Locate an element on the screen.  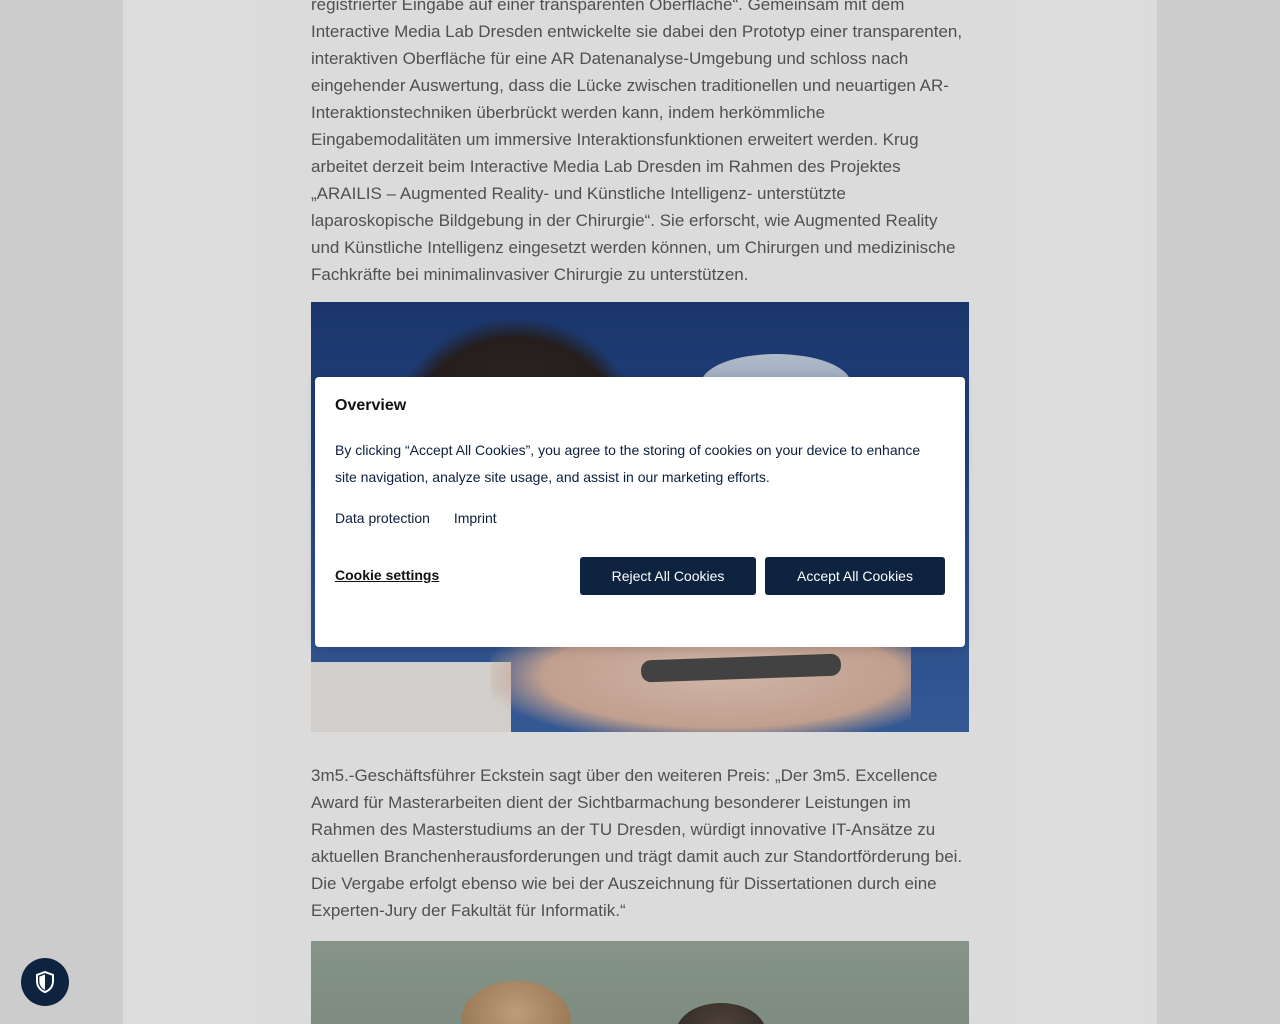
privacy-settings-button is located at coordinates (45, 982).